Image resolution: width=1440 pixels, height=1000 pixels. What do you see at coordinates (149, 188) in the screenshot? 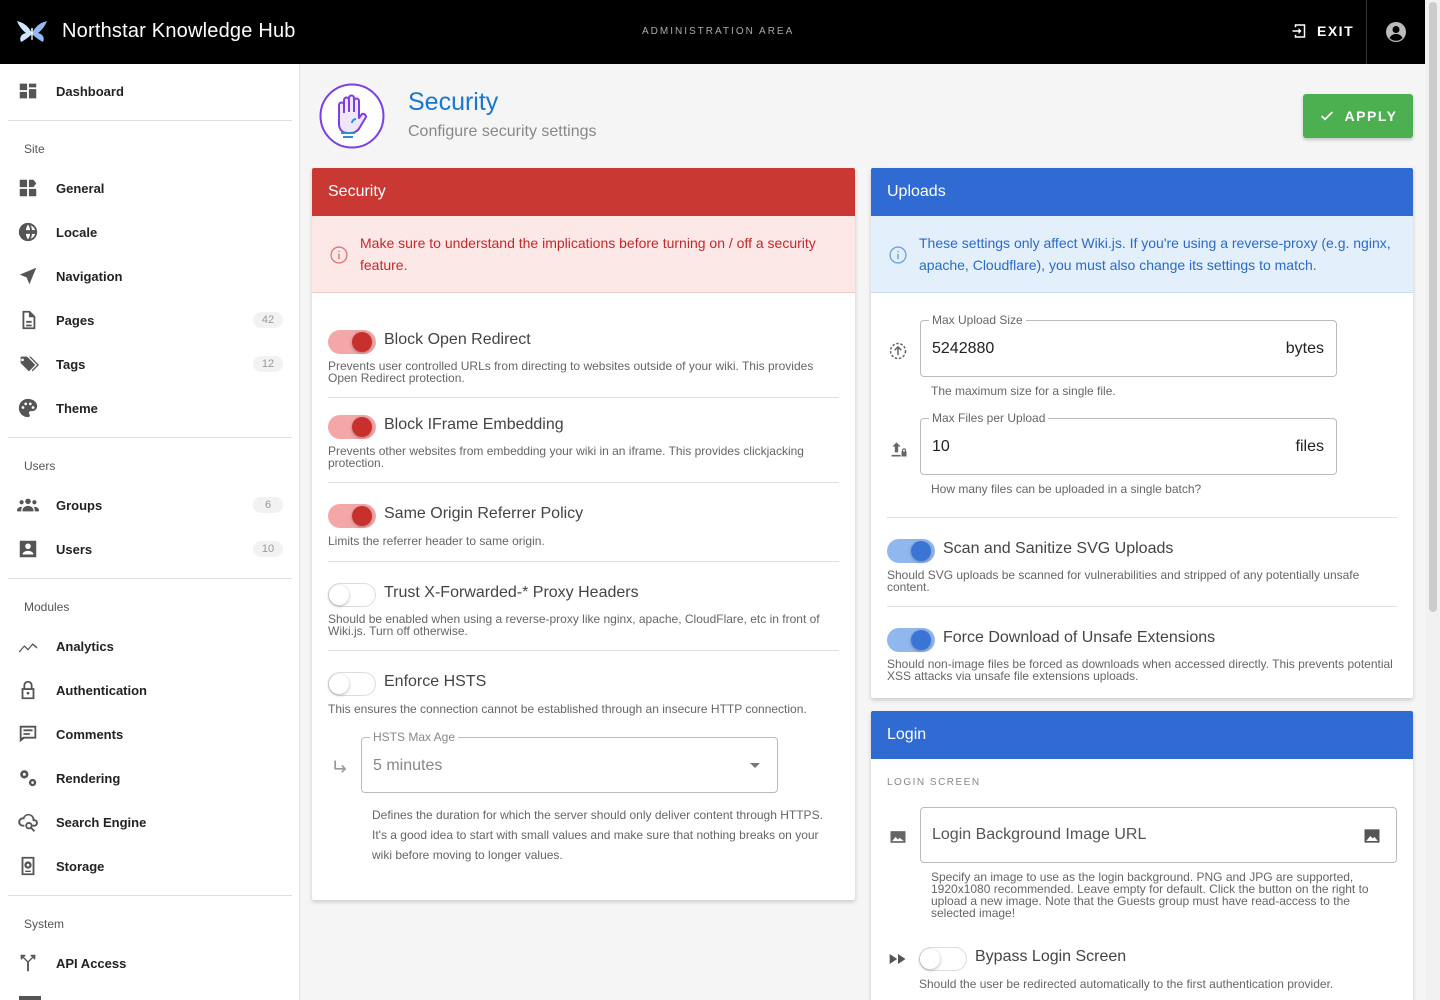
I see `sidebar-item-general: General` at bounding box center [149, 188].